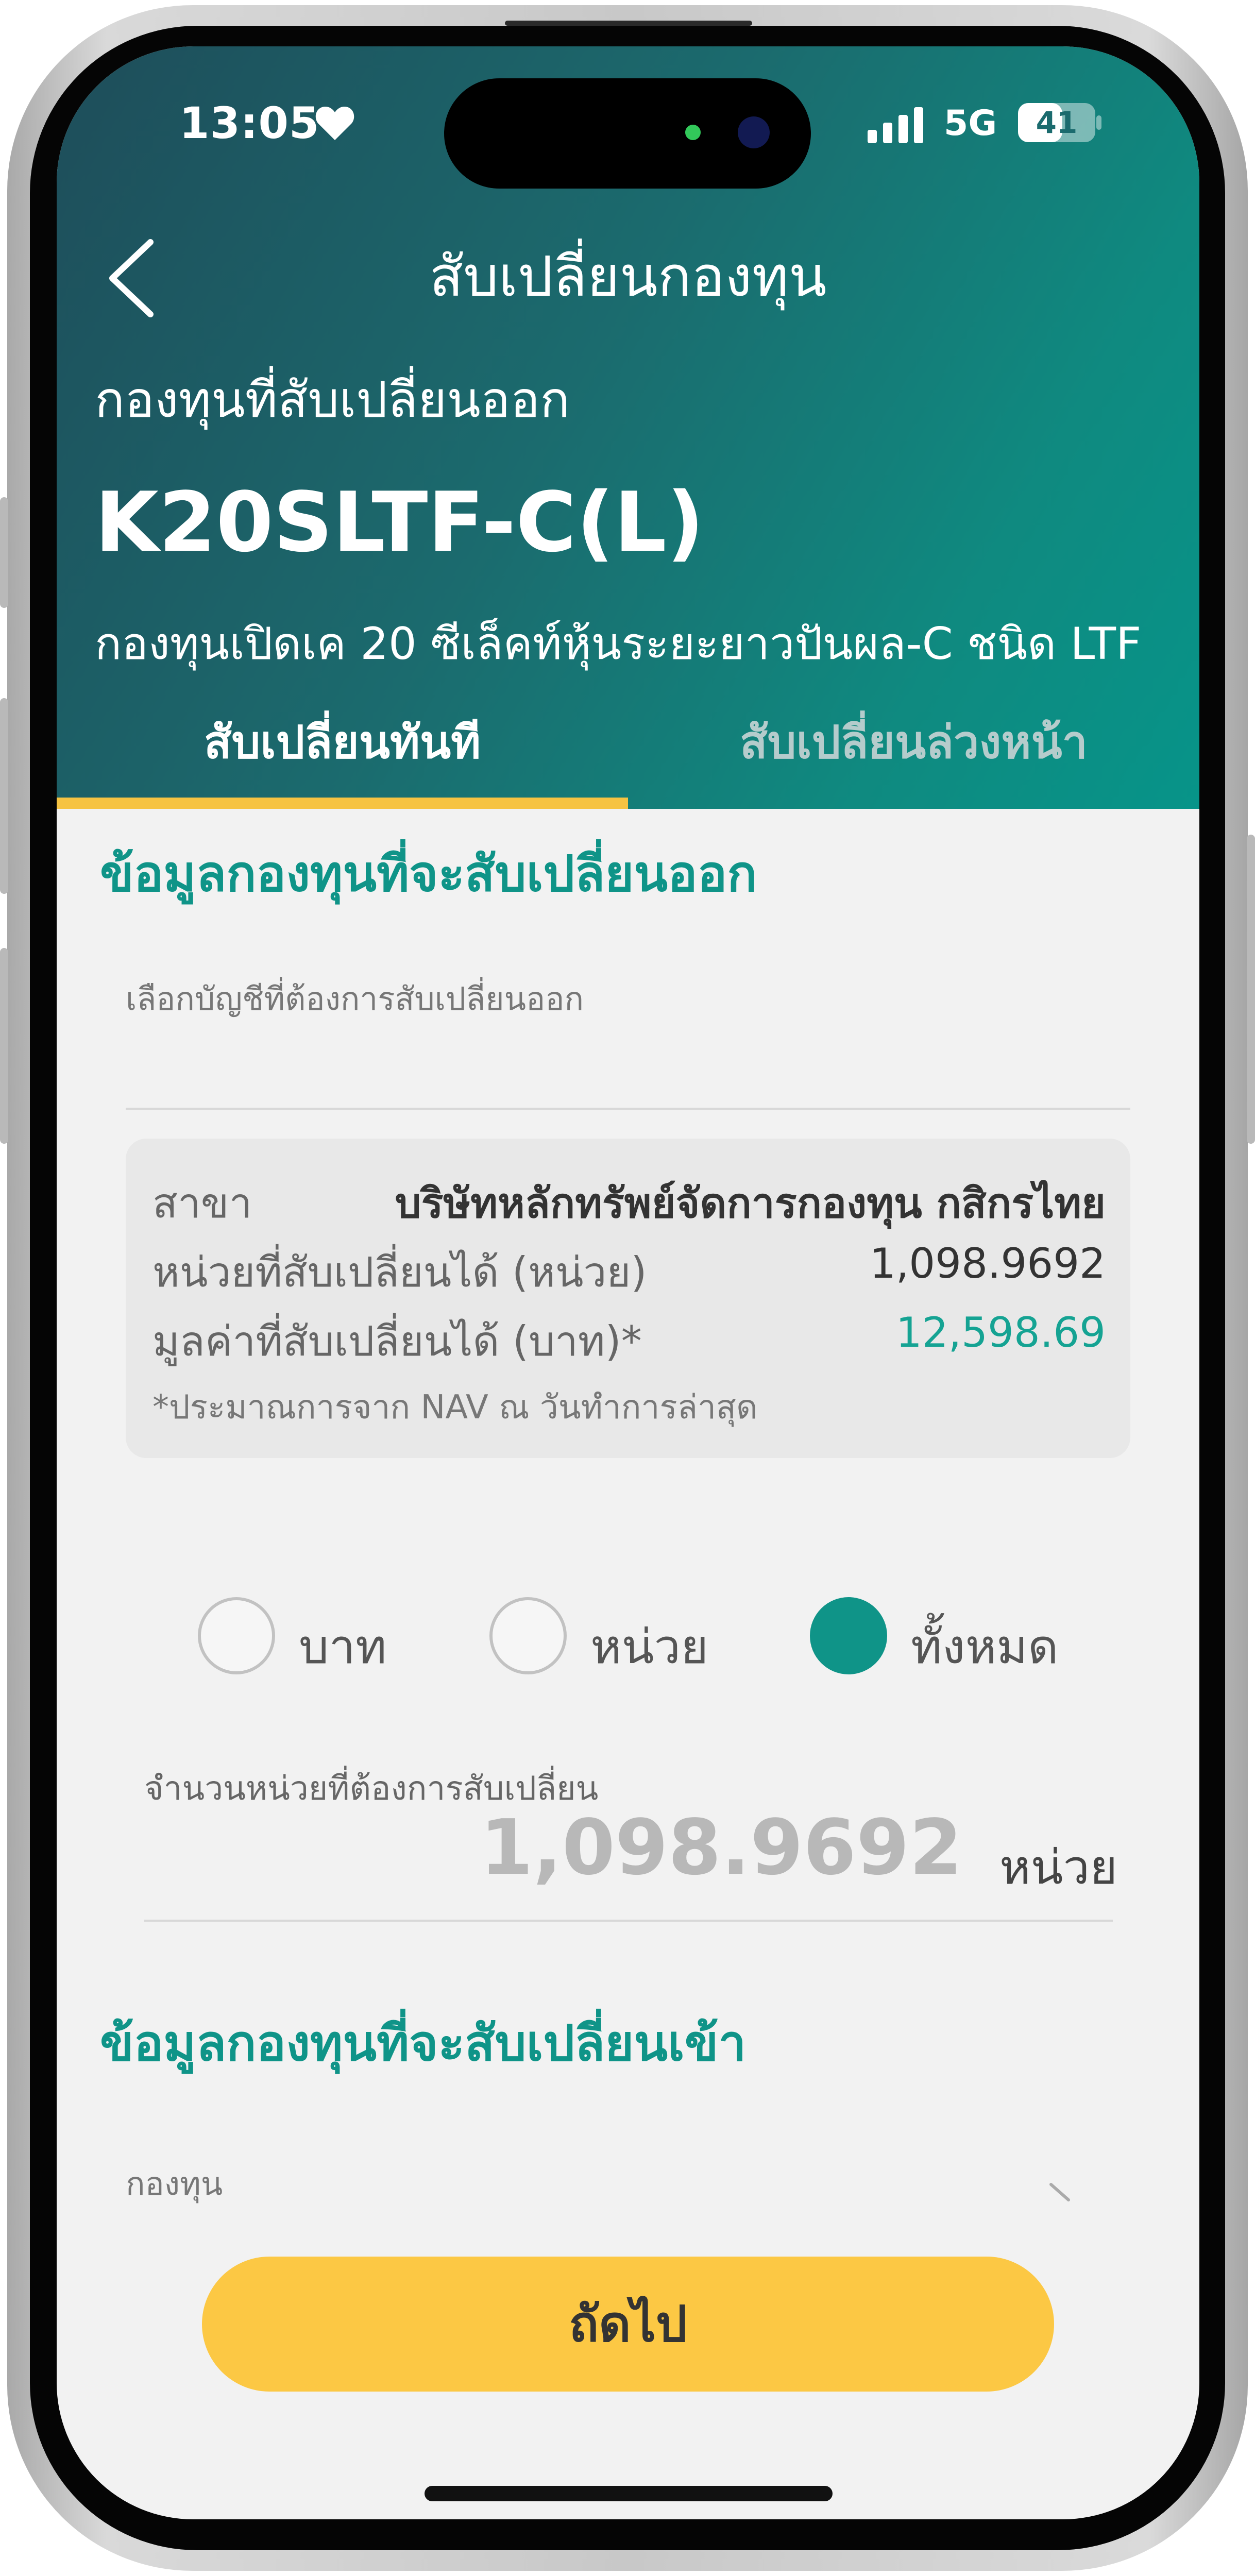 The image size is (1255, 2576). What do you see at coordinates (754, 132) in the screenshot?
I see `camera-lens` at bounding box center [754, 132].